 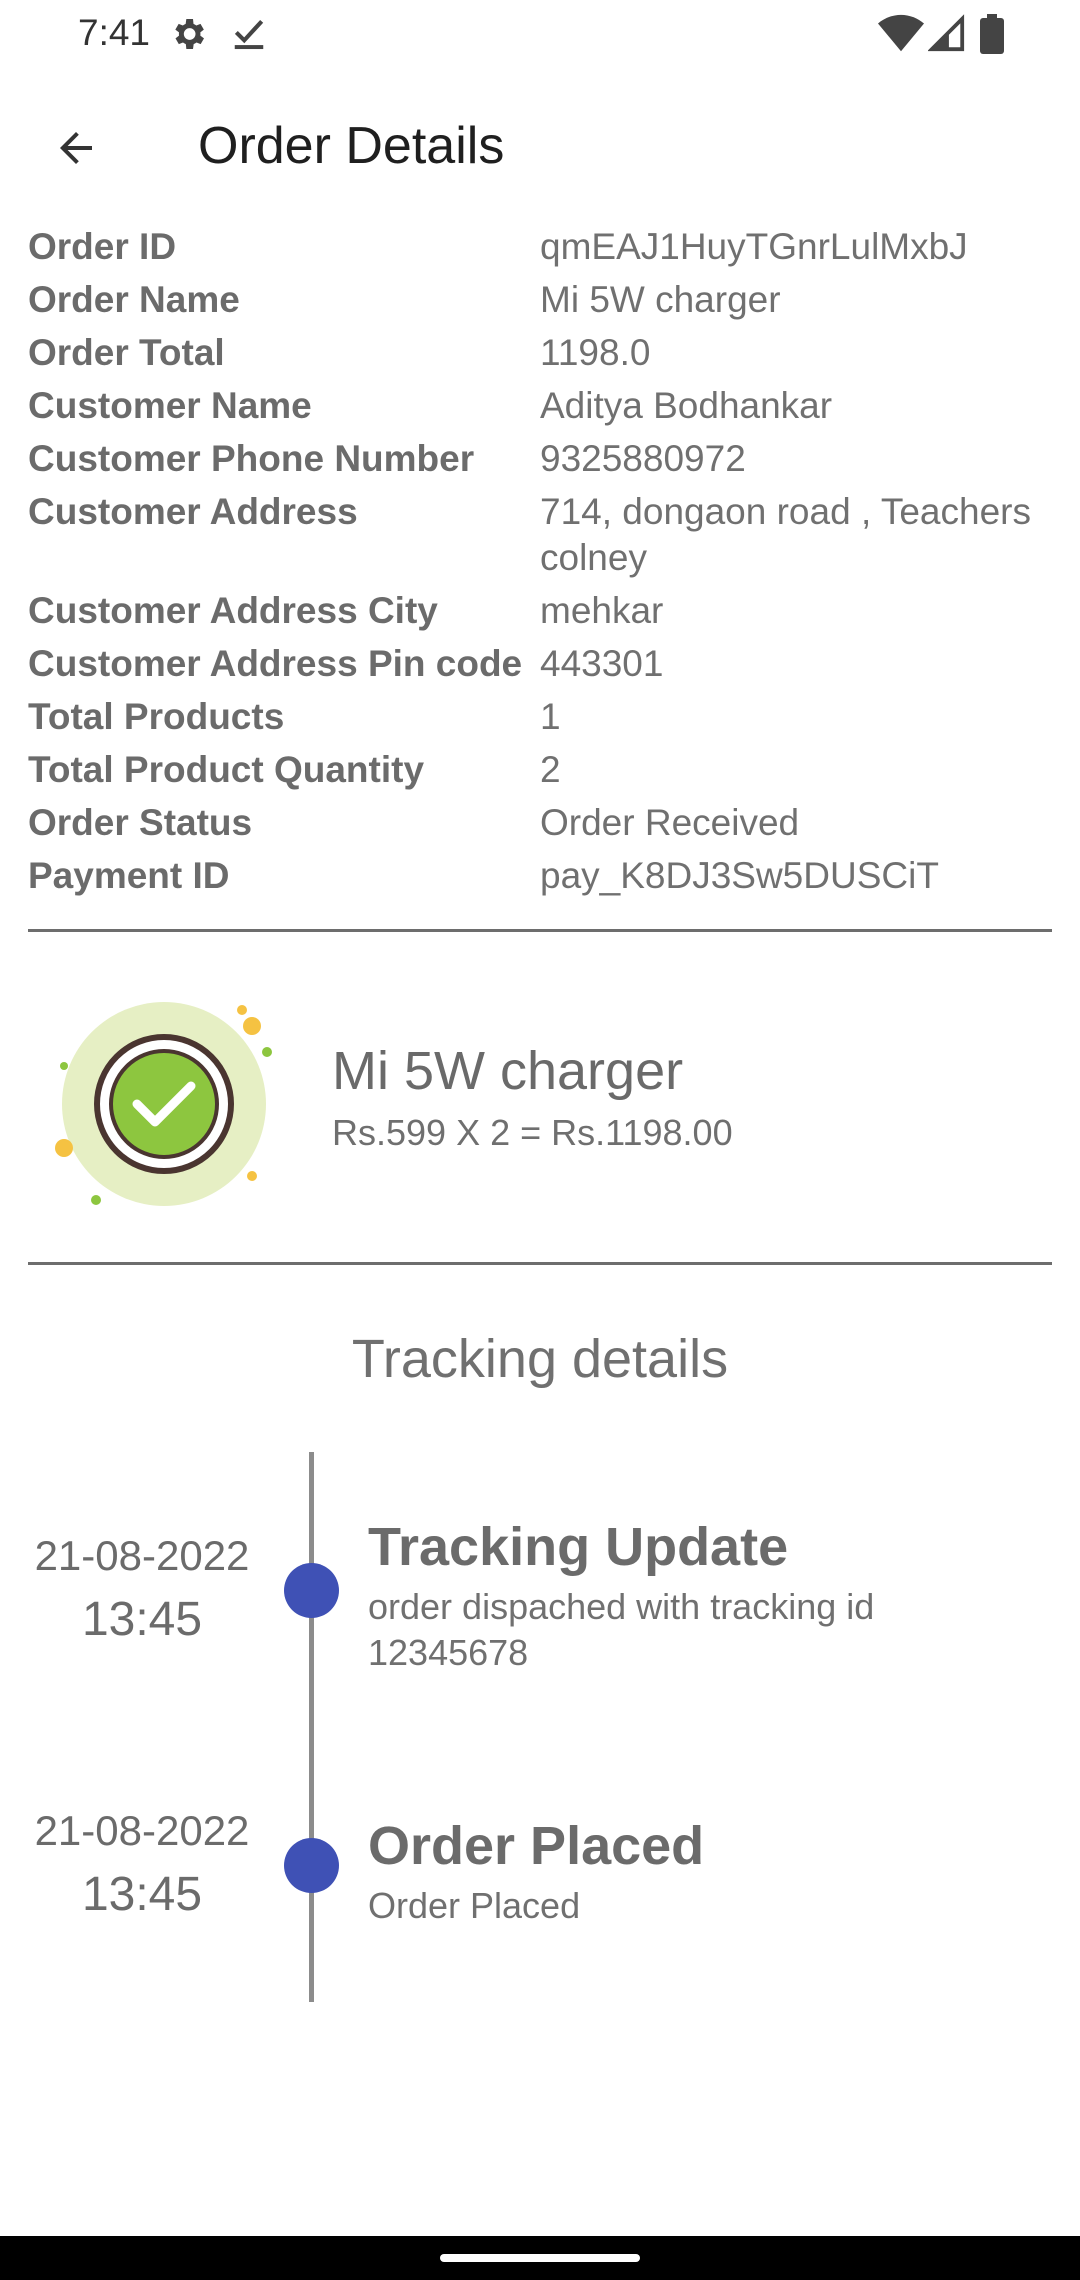 I want to click on app-bar: Order Details, so click(x=540, y=145).